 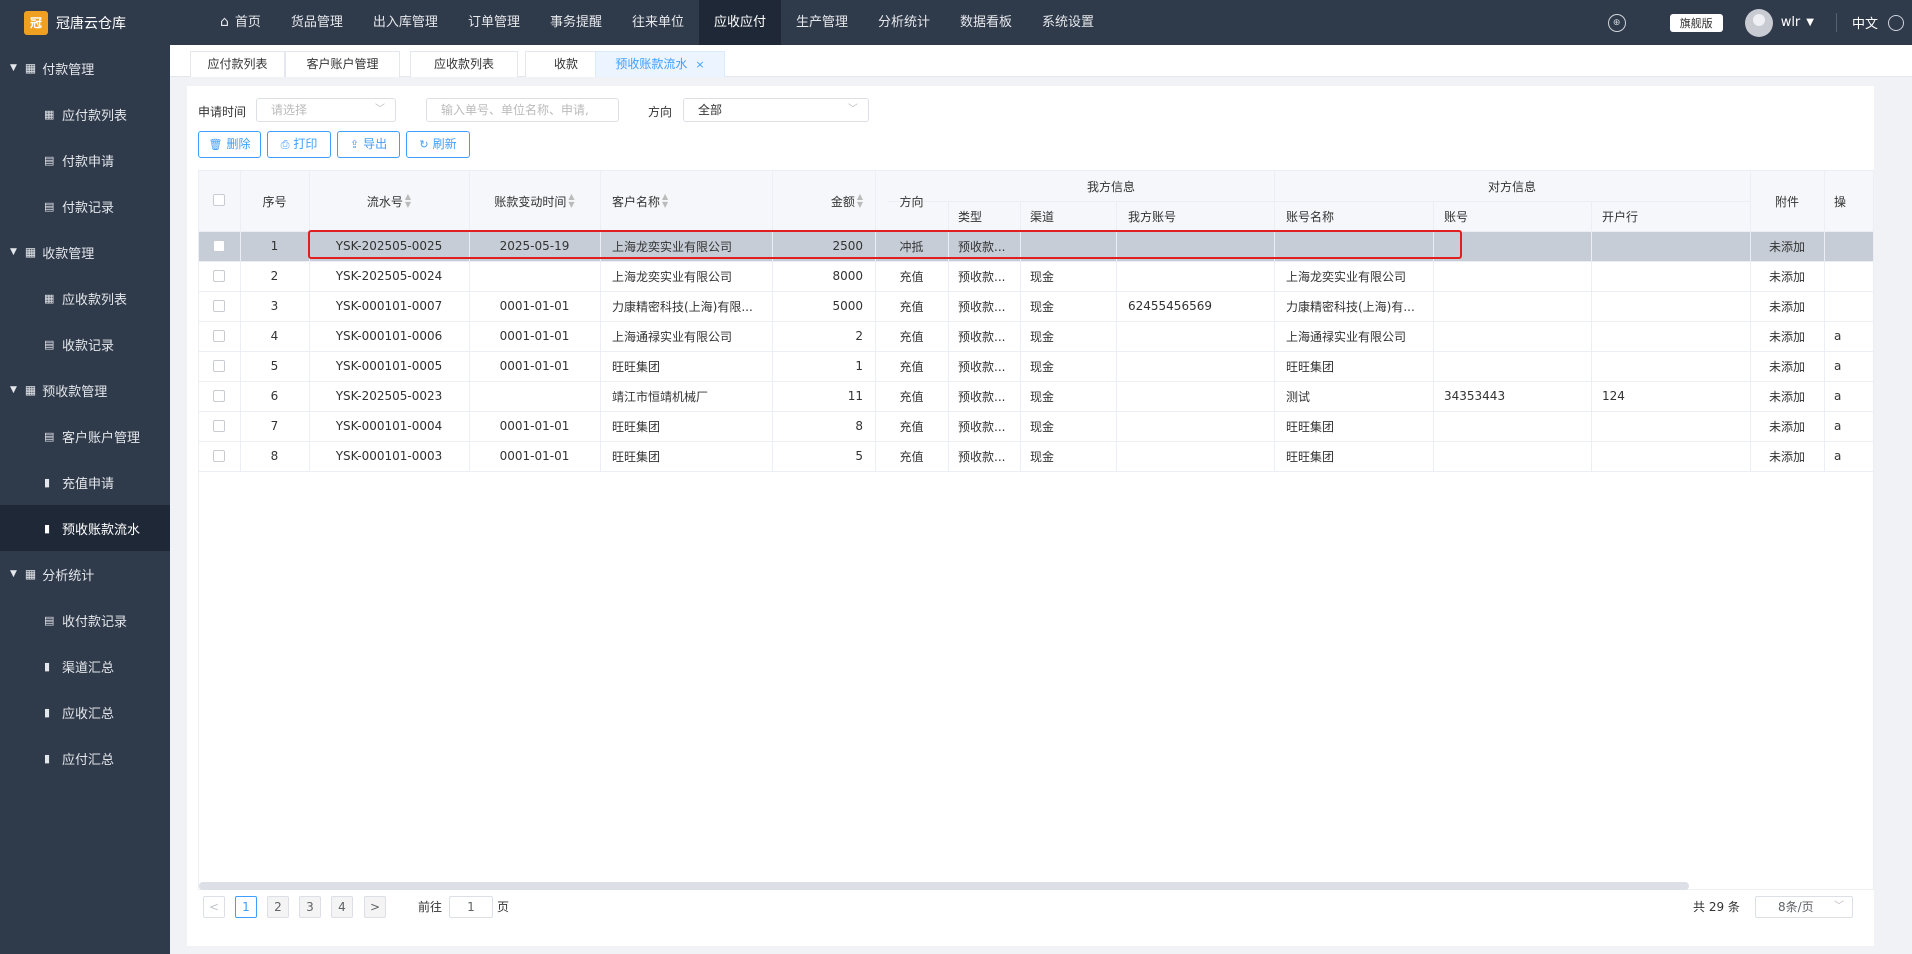 I want to click on header-other-bank-label: 开户行, so click(x=1620, y=216).